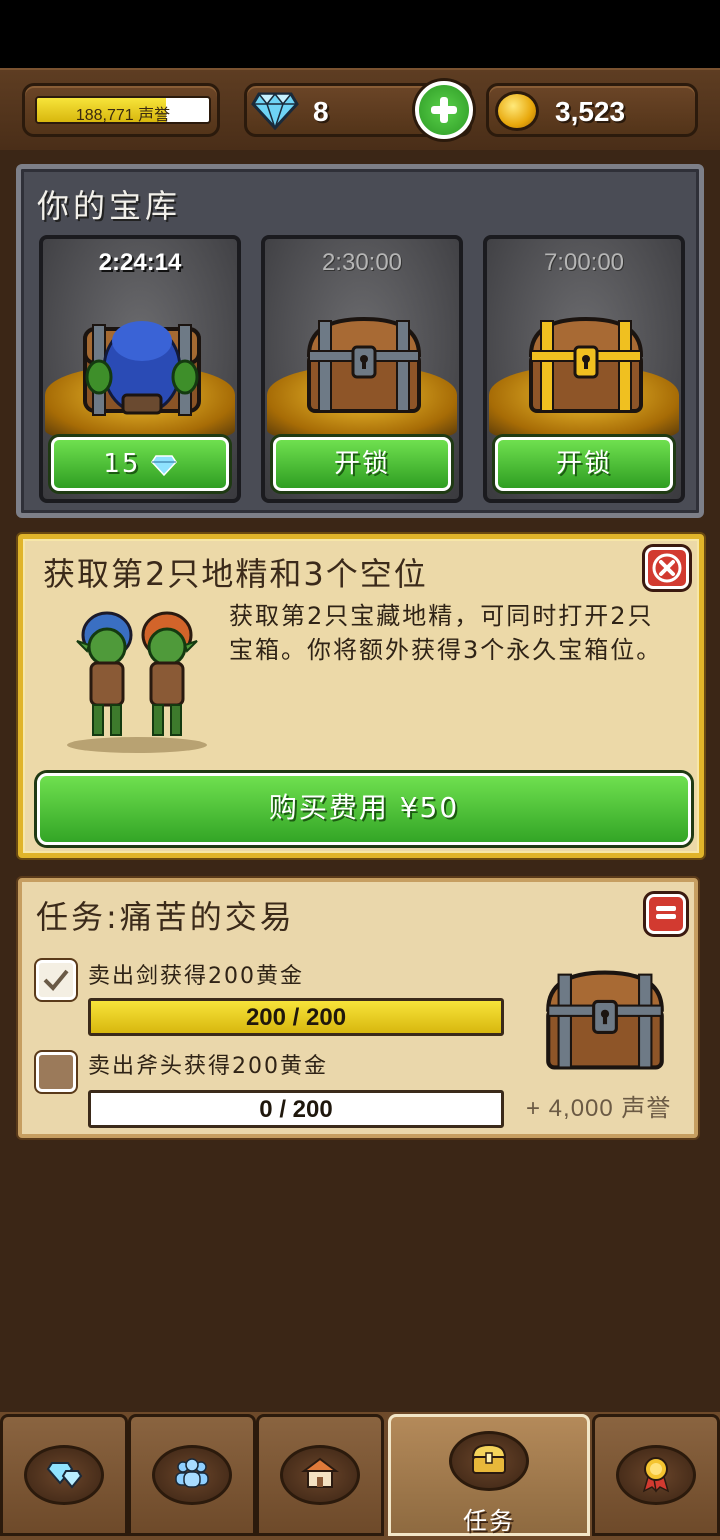 The image size is (720, 1540). I want to click on task-progress-bar: 200 / 200, so click(296, 1017).